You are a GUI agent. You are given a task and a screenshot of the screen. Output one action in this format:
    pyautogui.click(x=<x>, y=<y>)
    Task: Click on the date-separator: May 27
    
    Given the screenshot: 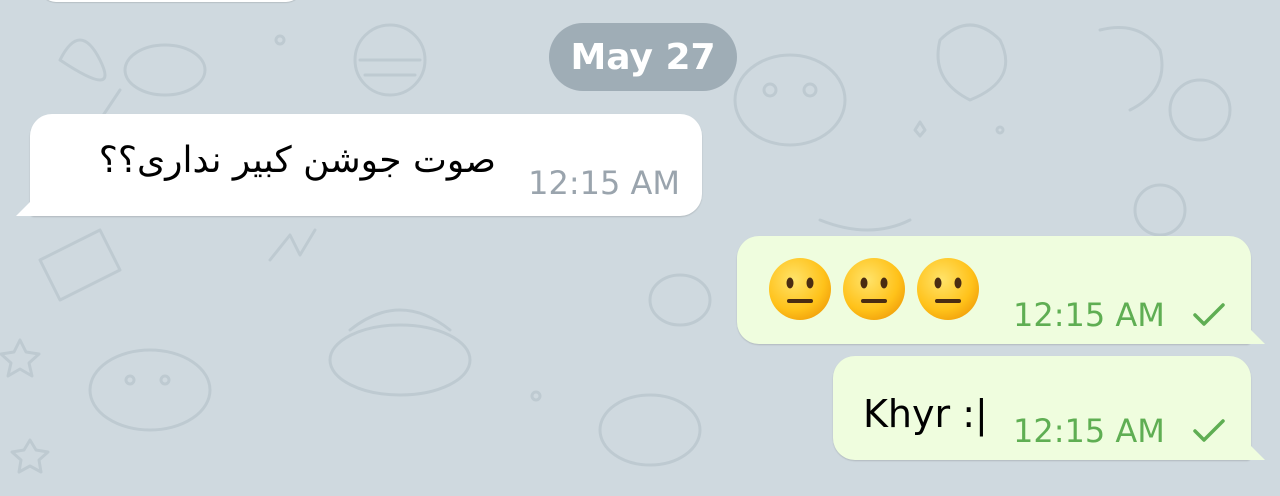 What is the action you would take?
    pyautogui.click(x=643, y=57)
    